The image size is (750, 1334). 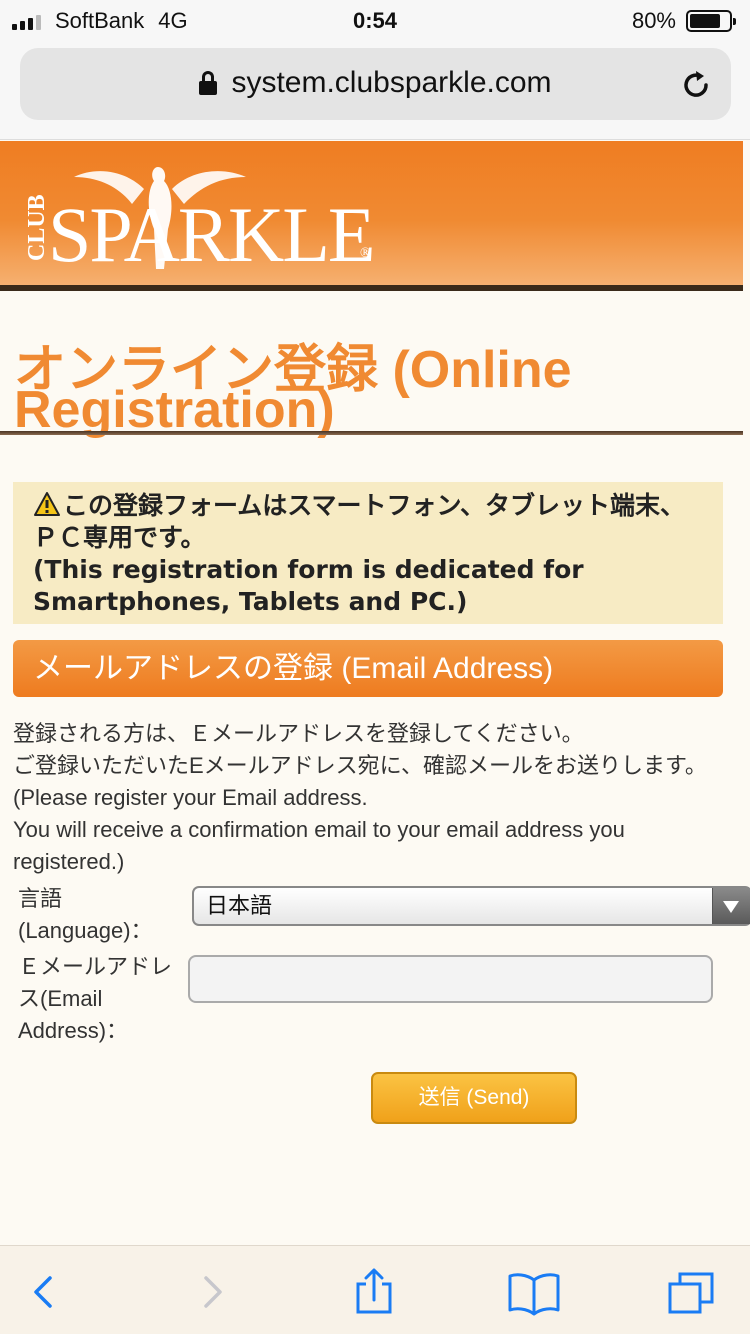 I want to click on url-text: system.clubsparkle.com, so click(x=391, y=83).